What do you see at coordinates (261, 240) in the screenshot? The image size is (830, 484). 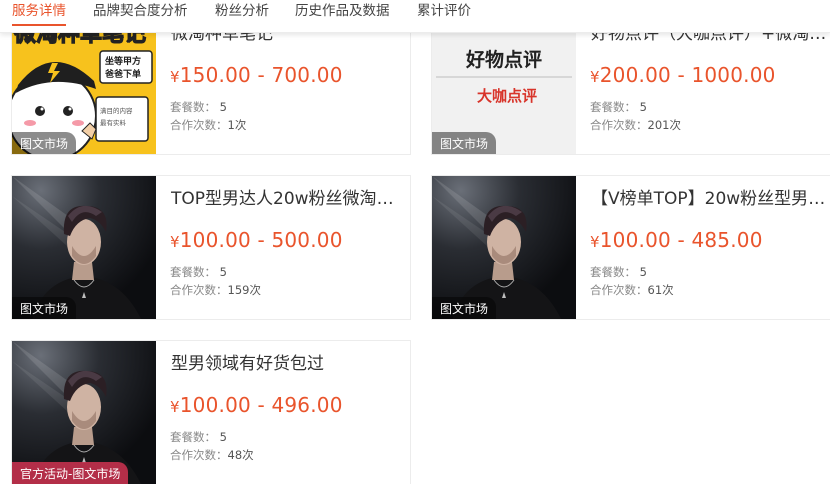 I see `price-range: 100.00 - 500.00` at bounding box center [261, 240].